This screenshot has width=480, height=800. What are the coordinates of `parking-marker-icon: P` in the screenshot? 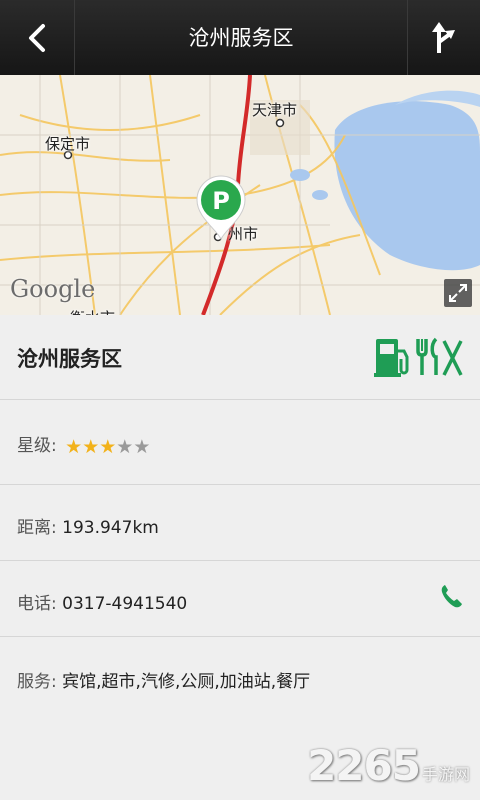 It's located at (221, 207).